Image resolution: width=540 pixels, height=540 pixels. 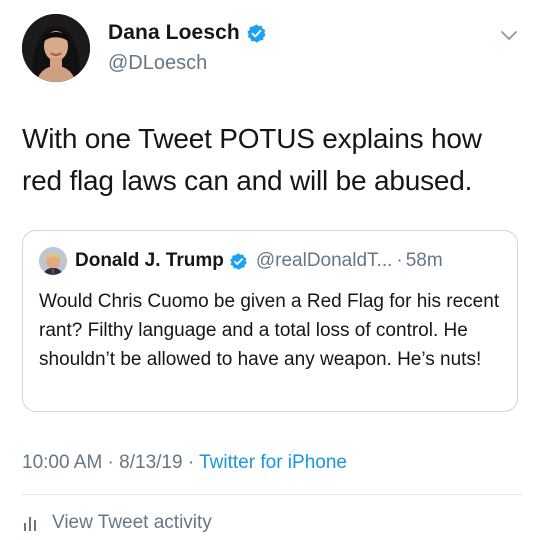 I want to click on author-name-row: Dana Loesch, so click(x=187, y=33).